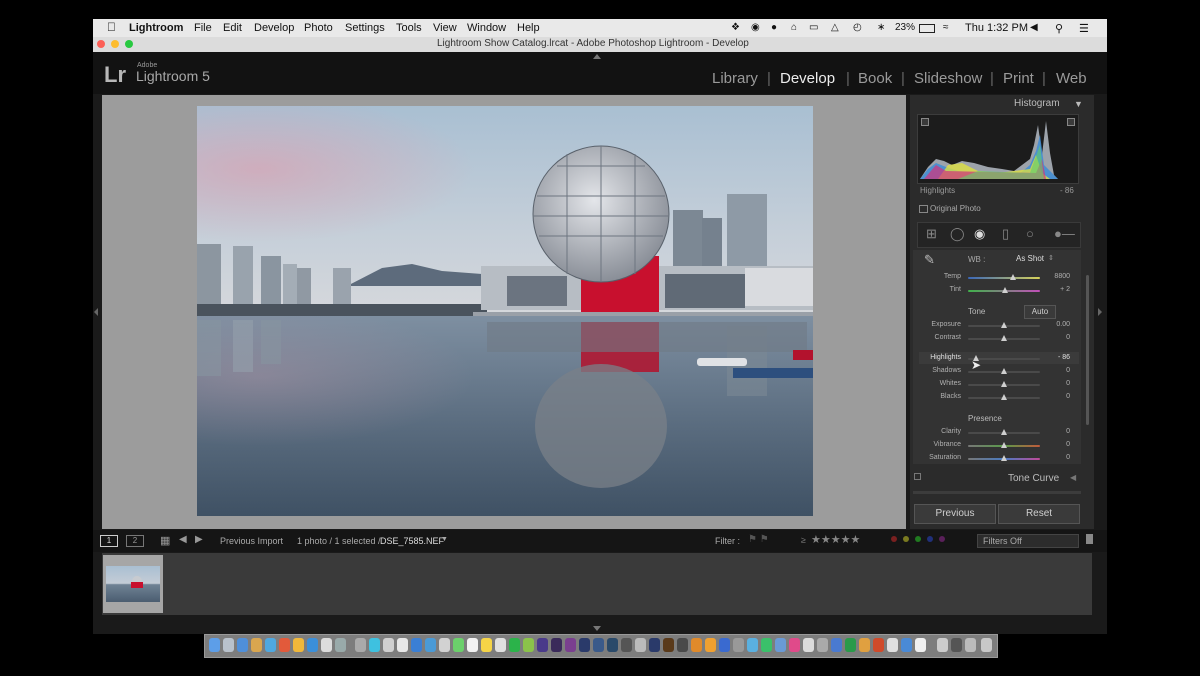 Image resolution: width=1200 pixels, height=676 pixels. What do you see at coordinates (256, 645) in the screenshot?
I see `mail-icon` at bounding box center [256, 645].